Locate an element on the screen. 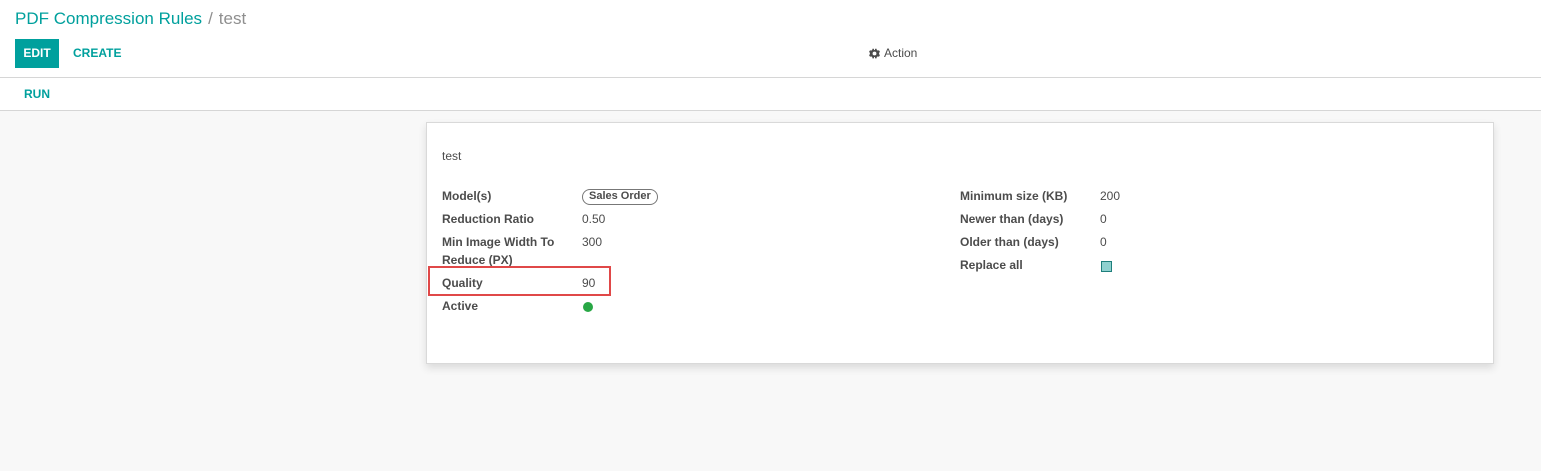 The width and height of the screenshot is (1541, 471). active-label: Active is located at coordinates (460, 306).